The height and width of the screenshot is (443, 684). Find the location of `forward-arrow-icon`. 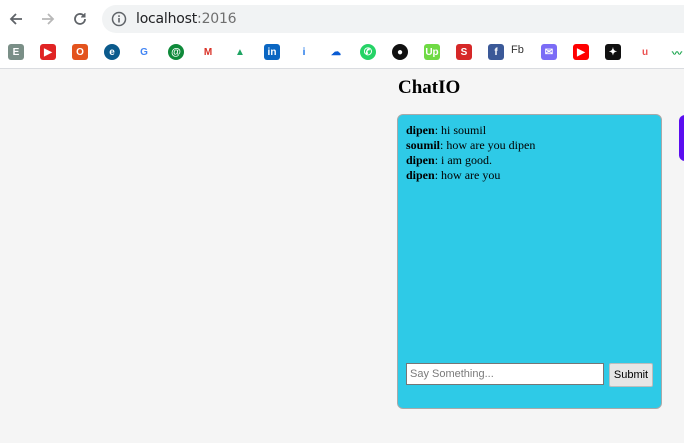

forward-arrow-icon is located at coordinates (48, 19).